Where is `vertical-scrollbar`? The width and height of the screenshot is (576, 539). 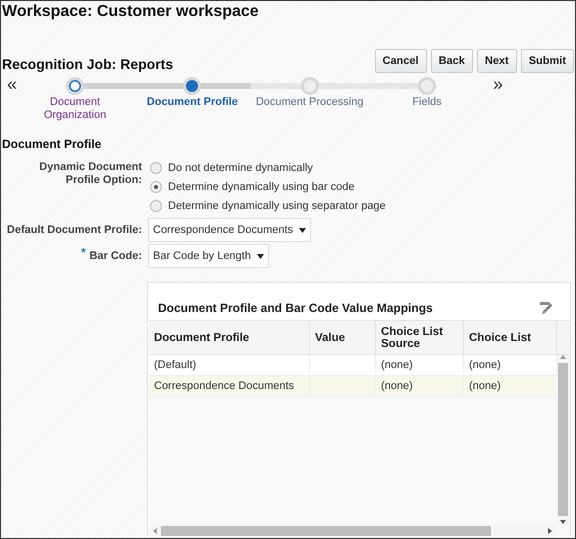
vertical-scrollbar is located at coordinates (563, 439).